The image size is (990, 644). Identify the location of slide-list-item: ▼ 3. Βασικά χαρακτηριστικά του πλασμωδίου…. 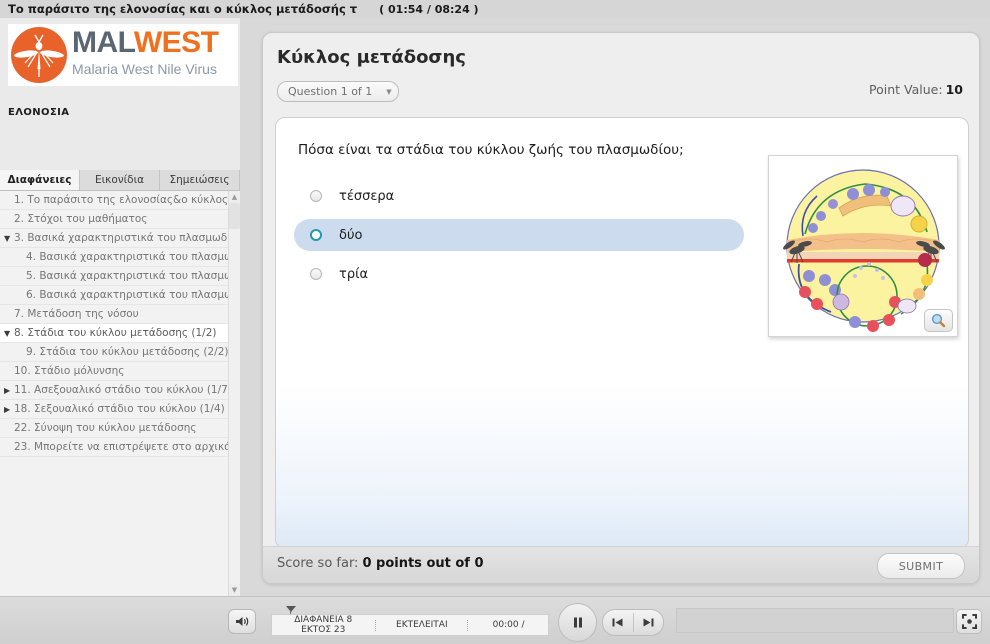
(114, 238).